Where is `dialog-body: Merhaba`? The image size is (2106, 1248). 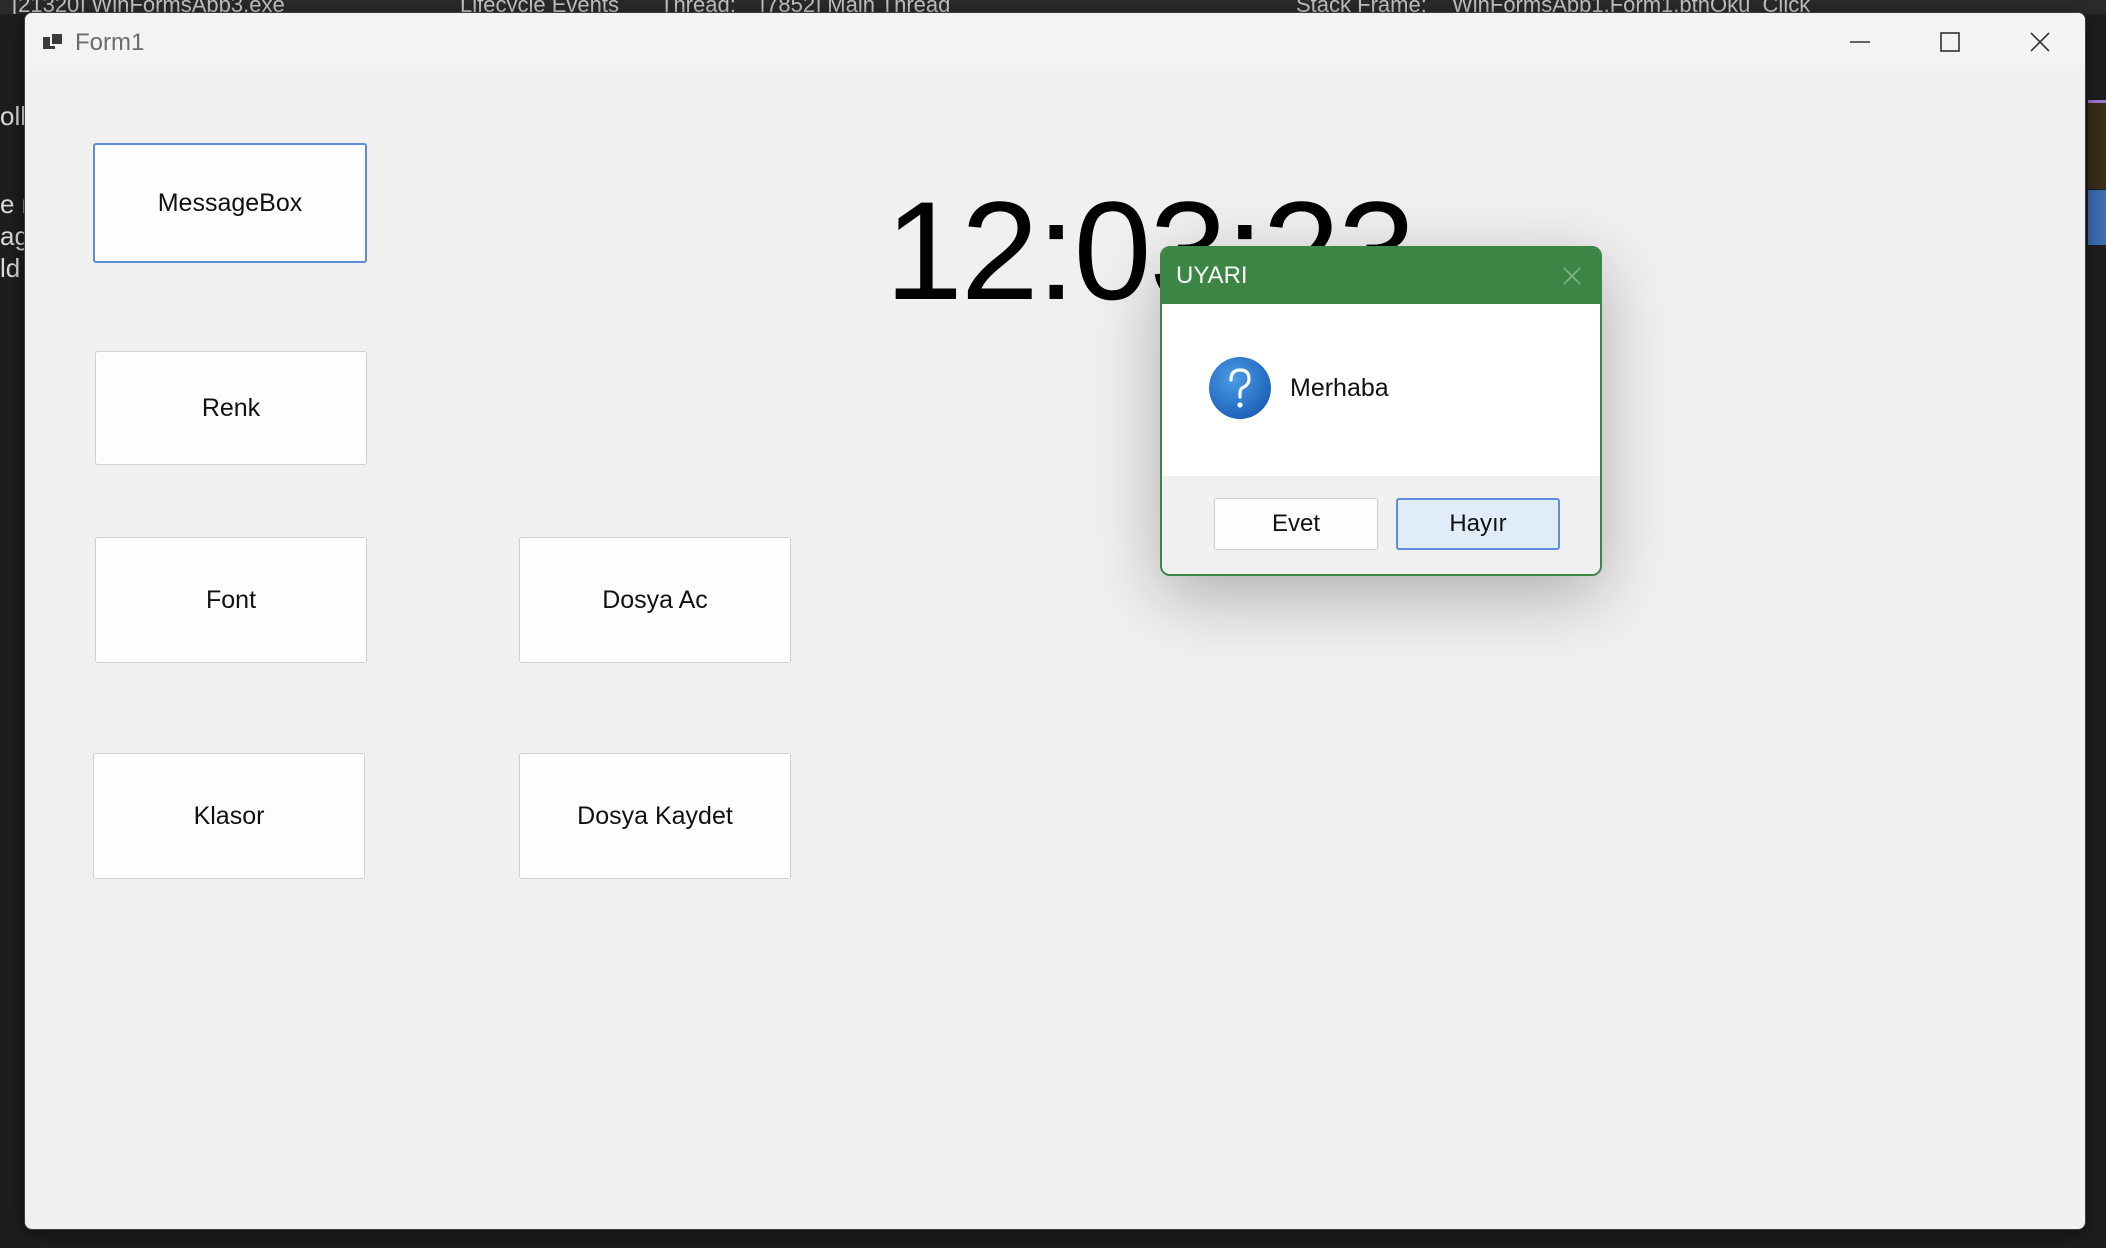 dialog-body: Merhaba is located at coordinates (1381, 390).